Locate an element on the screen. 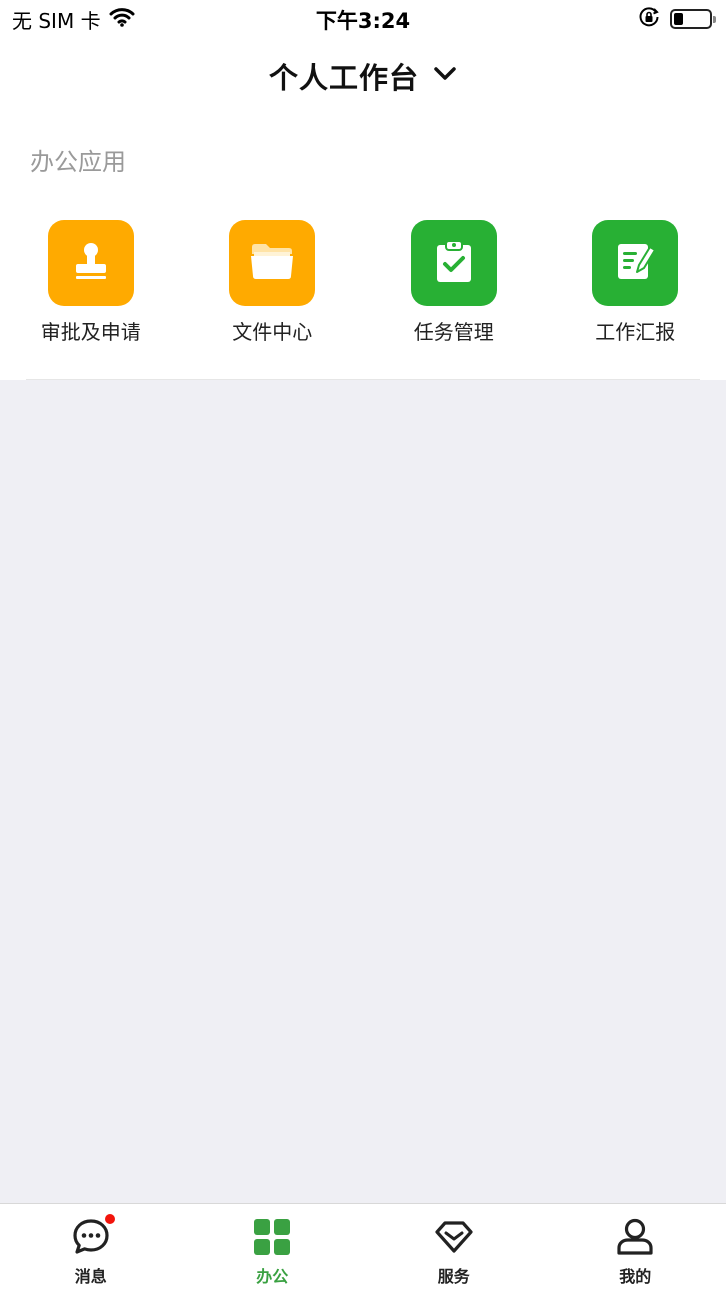 The width and height of the screenshot is (726, 1290). divider is located at coordinates (363, 379).